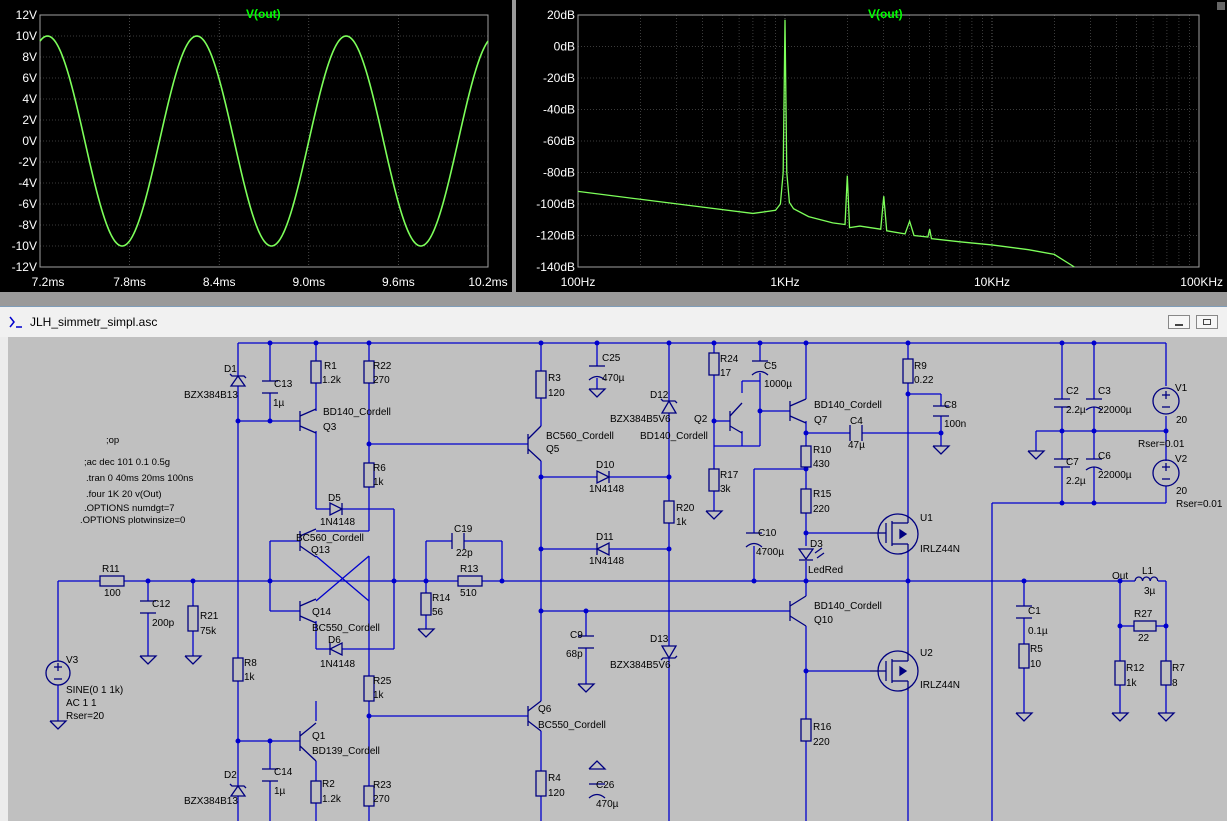  I want to click on r14-name: R14, so click(441, 598).